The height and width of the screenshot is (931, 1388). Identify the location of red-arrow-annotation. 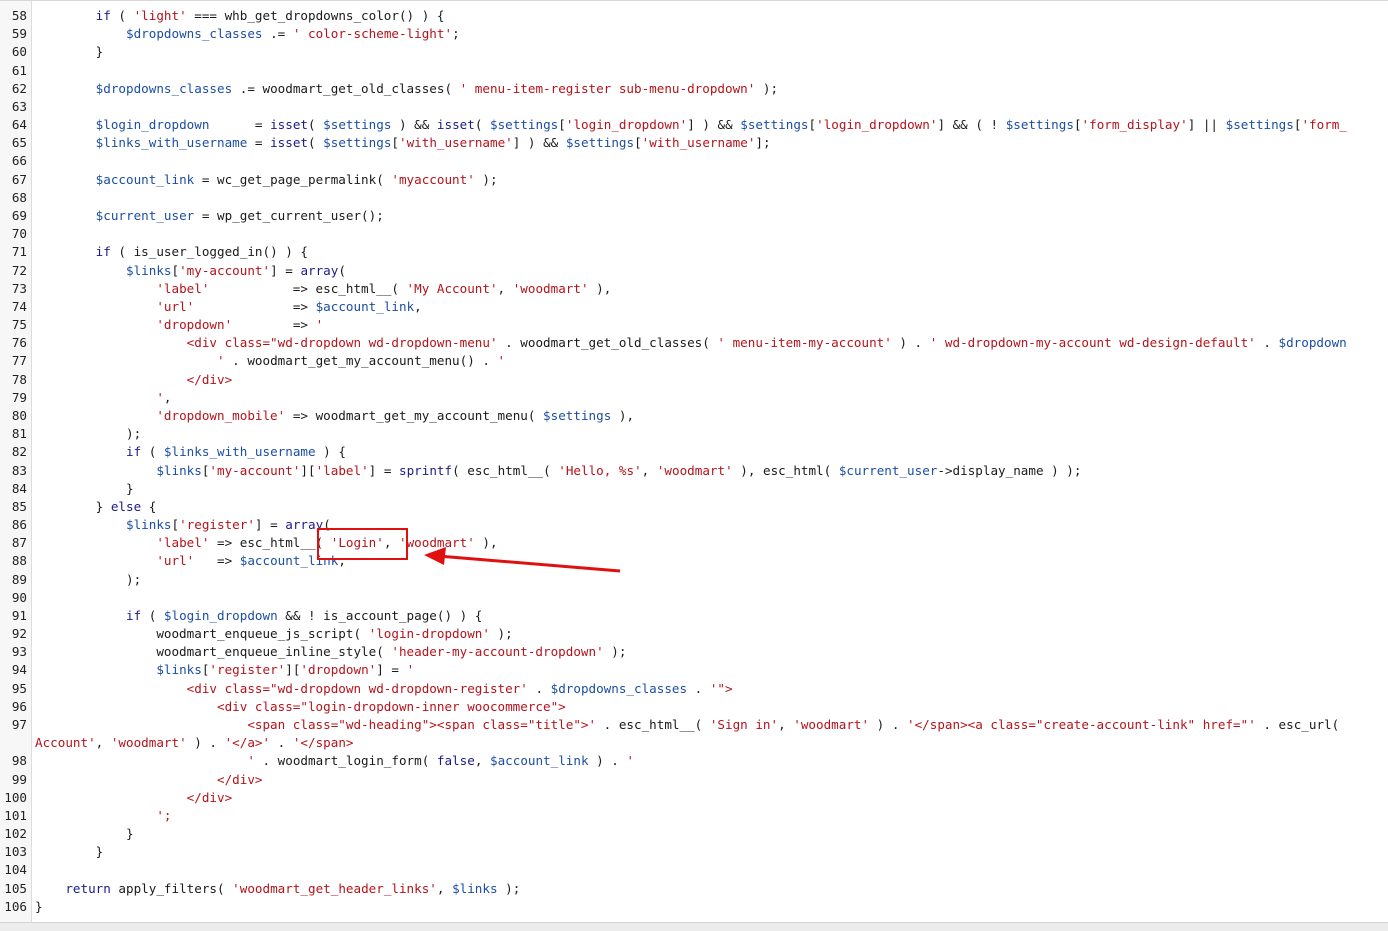
(522, 560).